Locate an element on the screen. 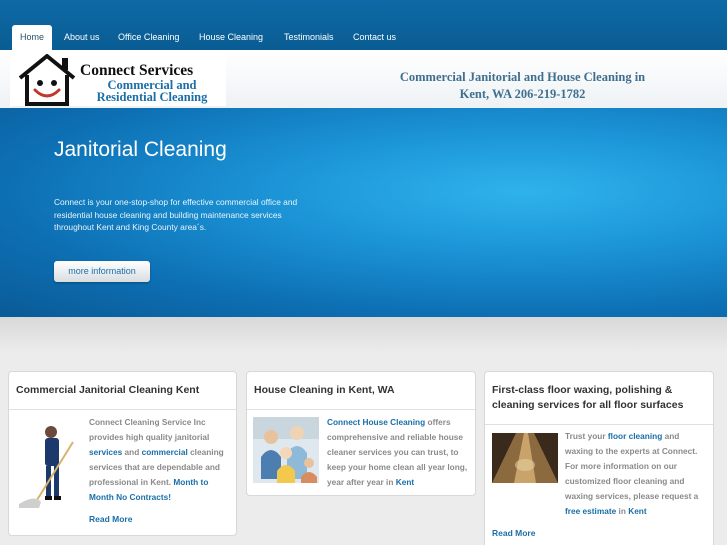 Image resolution: width=727 pixels, height=545 pixels. connect-house-cleaning-link: Connect House Cleaning is located at coordinates (376, 422).